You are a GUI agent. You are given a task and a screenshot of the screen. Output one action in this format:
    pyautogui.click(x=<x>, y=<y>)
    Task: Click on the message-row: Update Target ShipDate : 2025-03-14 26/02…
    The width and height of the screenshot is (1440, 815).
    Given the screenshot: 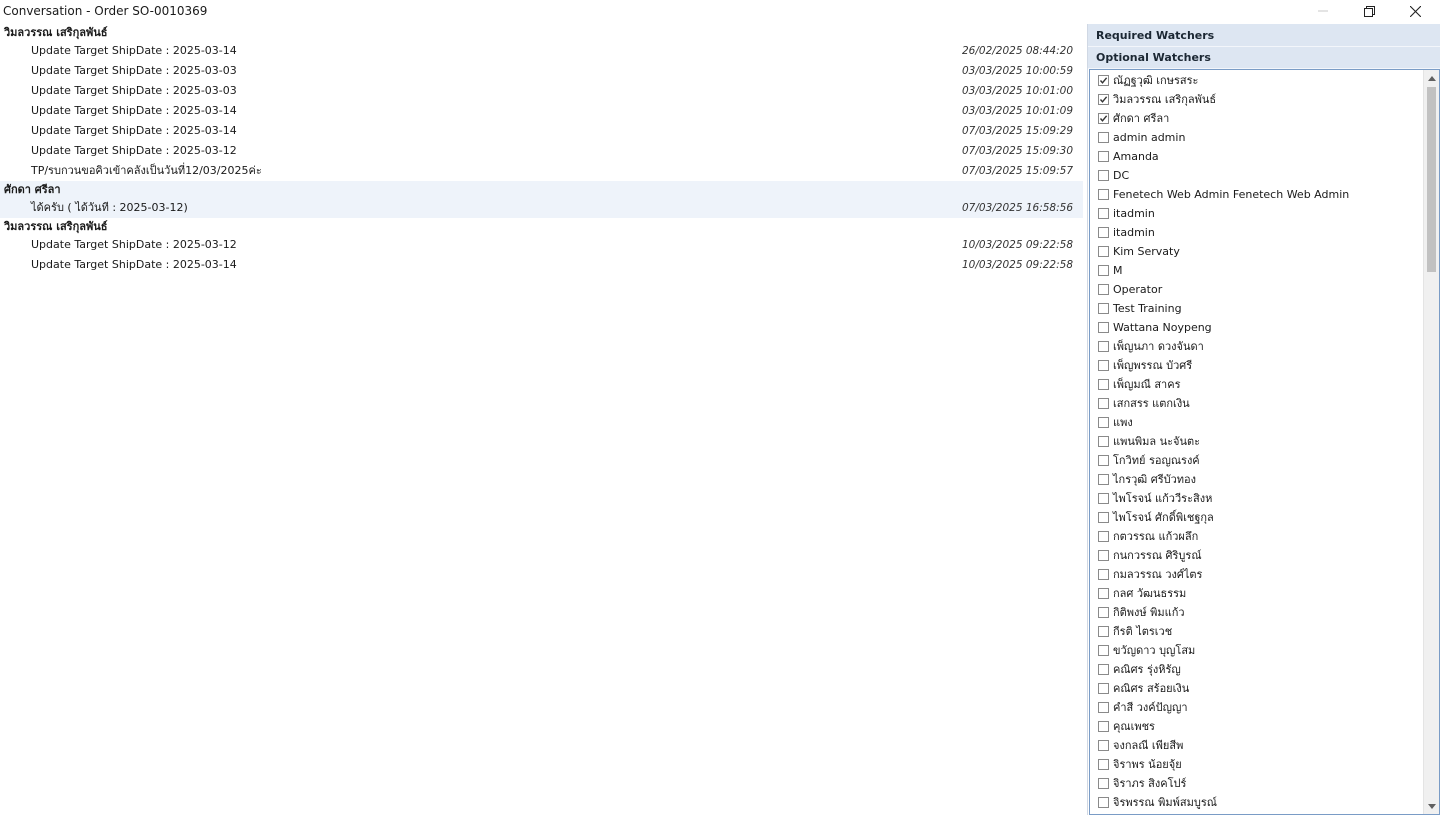 What is the action you would take?
    pyautogui.click(x=541, y=51)
    